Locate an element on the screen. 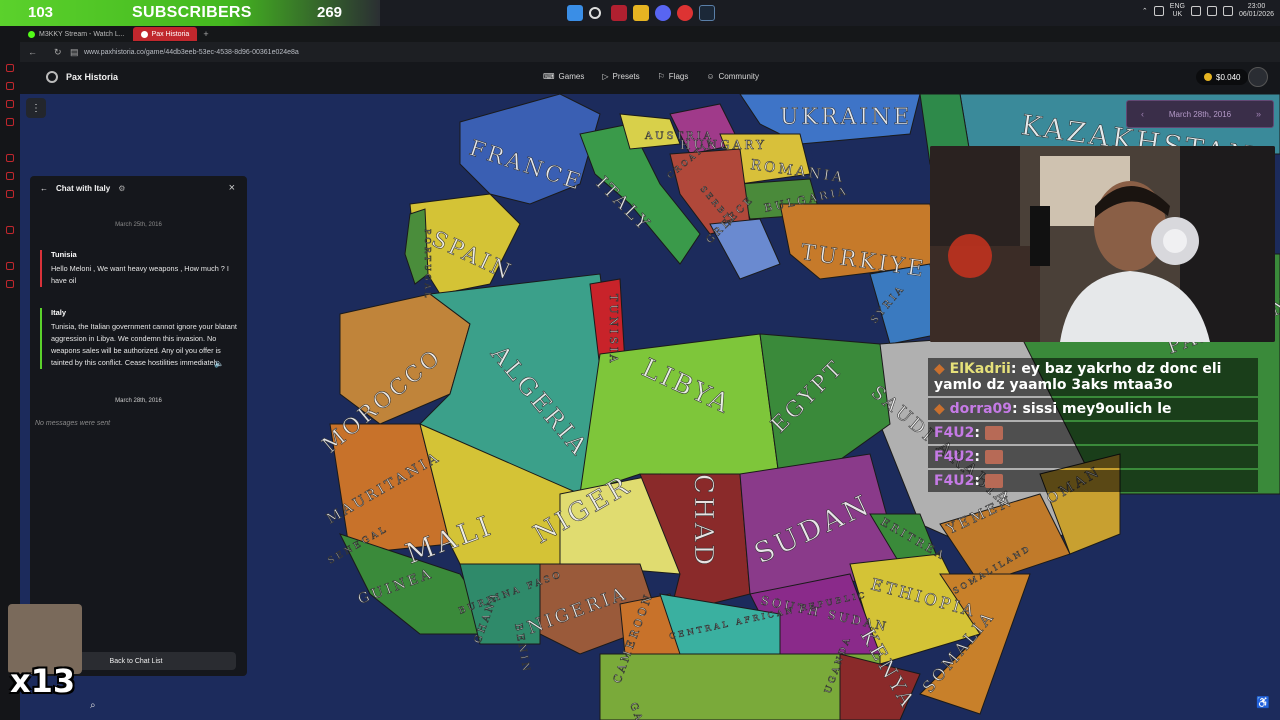 This screenshot has height=720, width=1280. nav-community: ☺ Community is located at coordinates (732, 76).